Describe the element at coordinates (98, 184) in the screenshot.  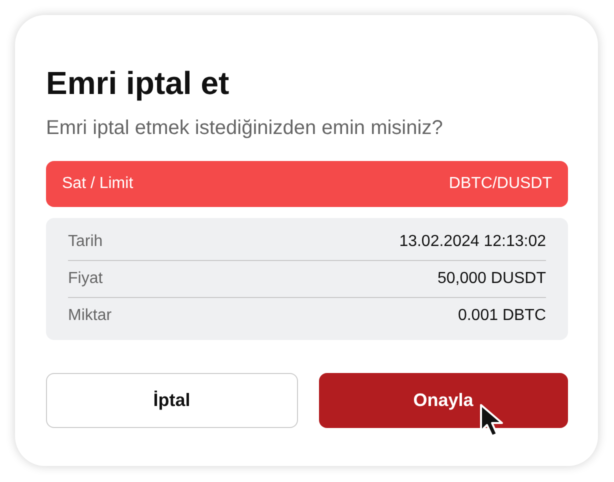
I see `order-side: Sat / Limit` at that location.